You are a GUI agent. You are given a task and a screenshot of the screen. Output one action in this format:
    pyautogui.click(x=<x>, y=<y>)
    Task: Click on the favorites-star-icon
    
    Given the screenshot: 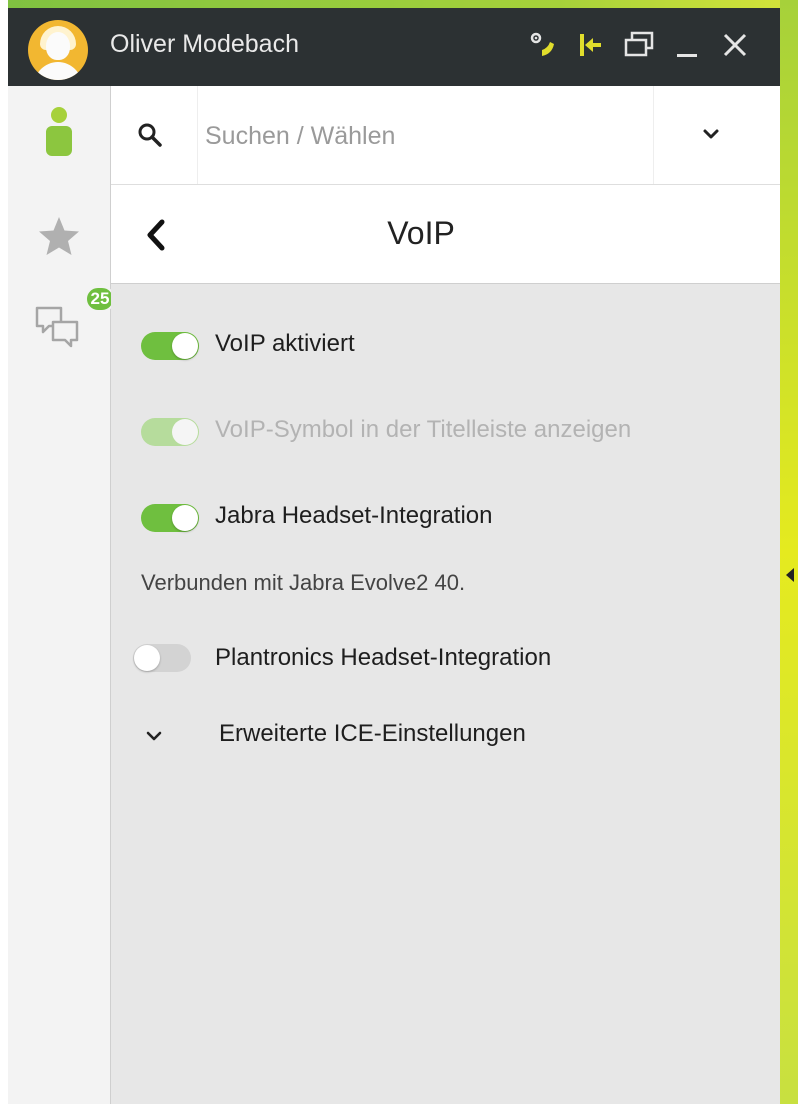 What is the action you would take?
    pyautogui.click(x=59, y=236)
    